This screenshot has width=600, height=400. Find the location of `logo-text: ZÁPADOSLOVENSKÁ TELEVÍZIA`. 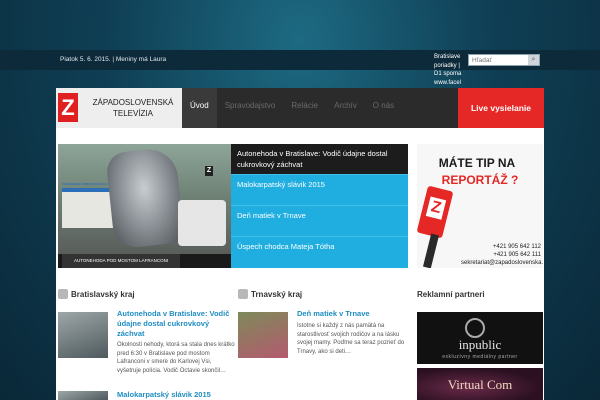

logo-text: ZÁPADOSLOVENSKÁ TELEVÍZIA is located at coordinates (133, 108).